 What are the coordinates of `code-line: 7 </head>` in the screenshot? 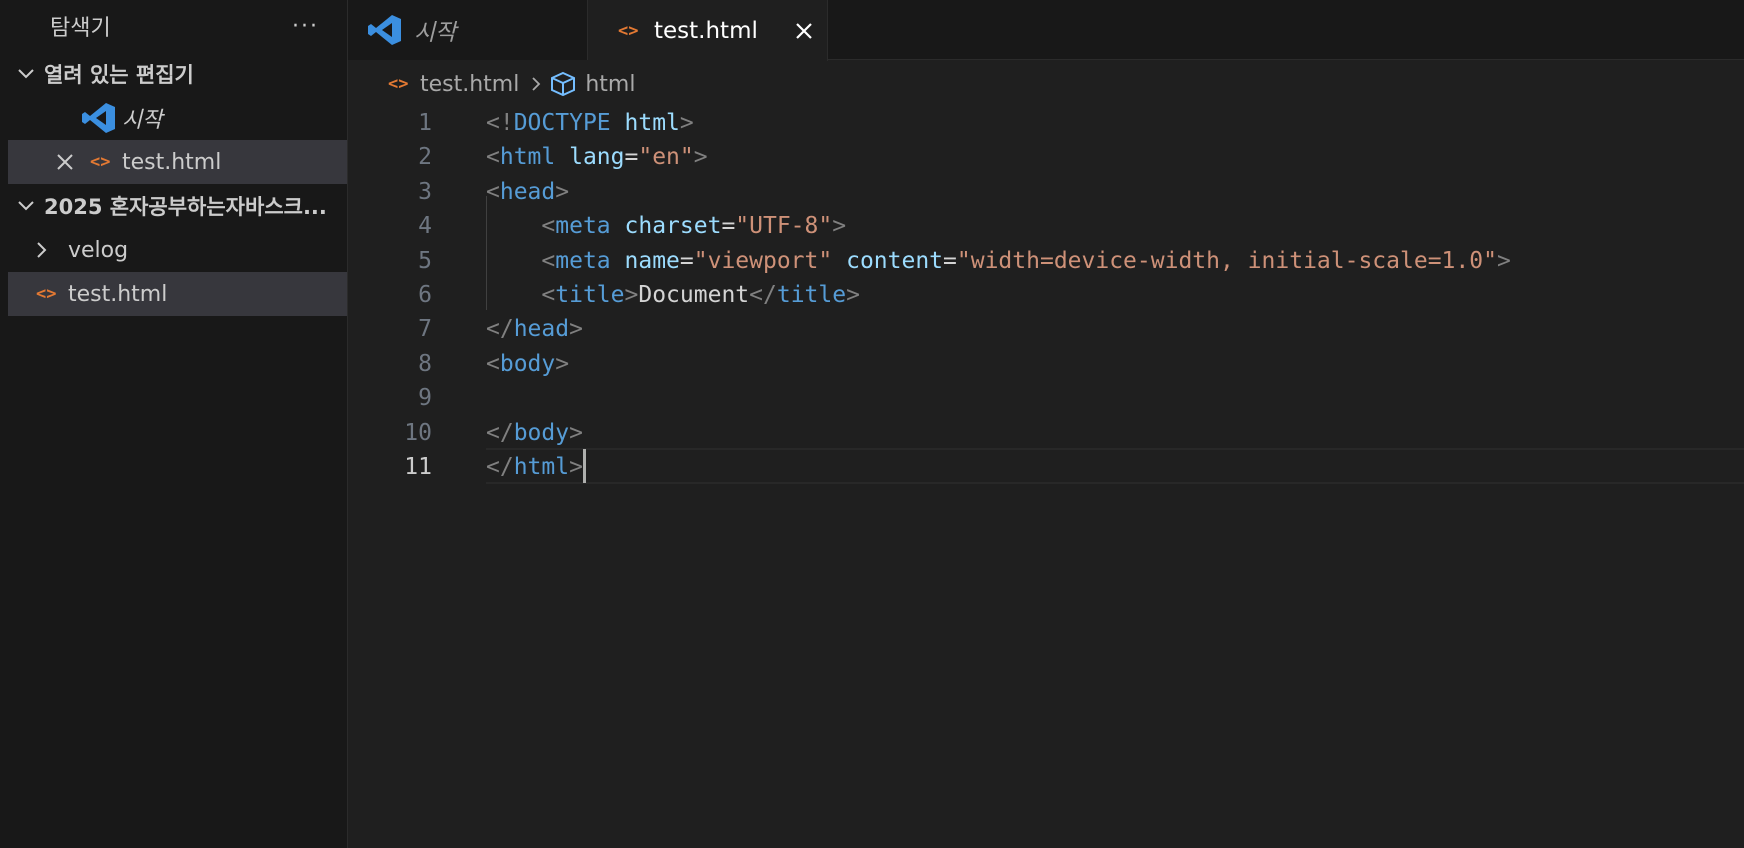 It's located at (1046, 329).